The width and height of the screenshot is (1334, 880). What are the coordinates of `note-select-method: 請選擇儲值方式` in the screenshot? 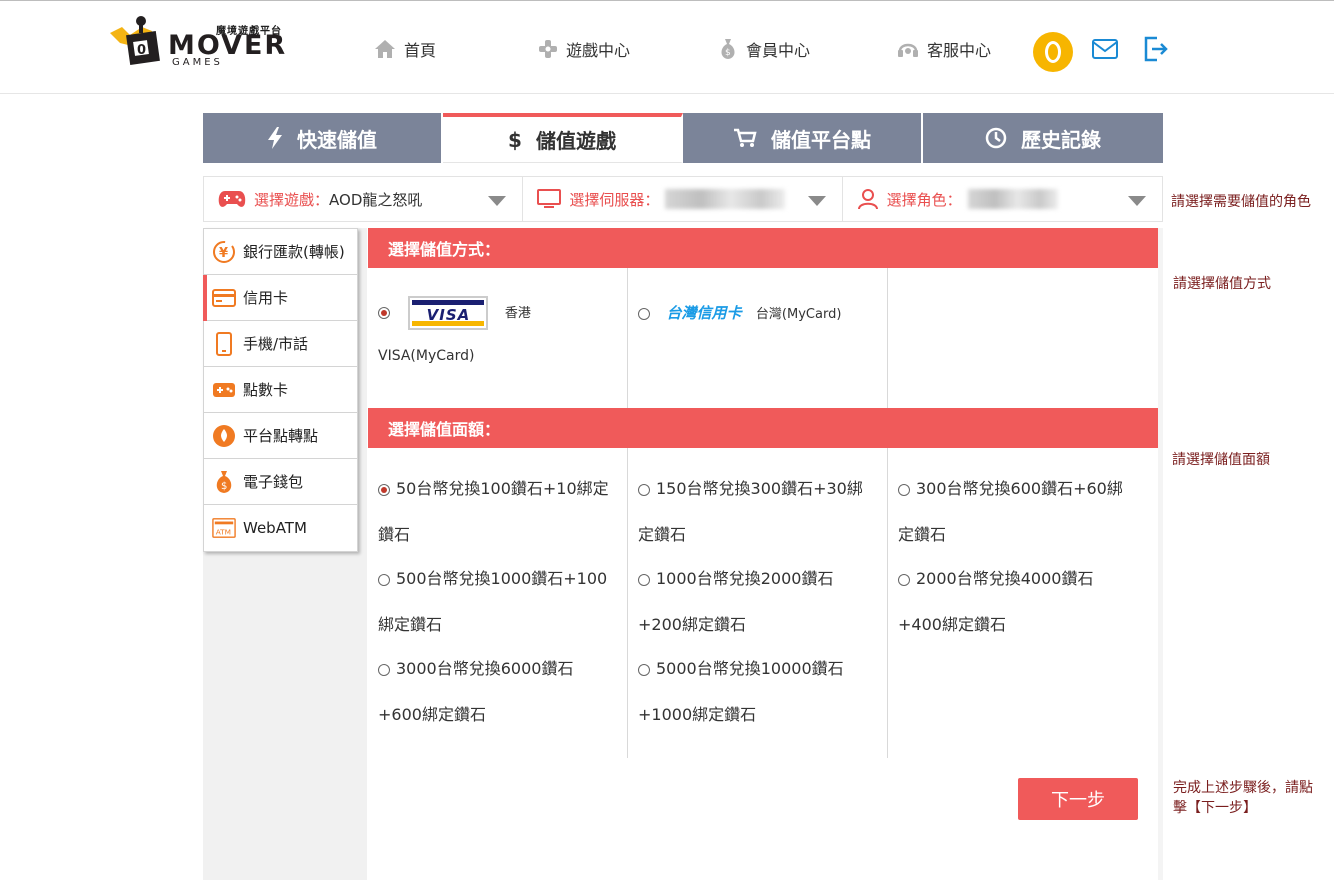 It's located at (1222, 284).